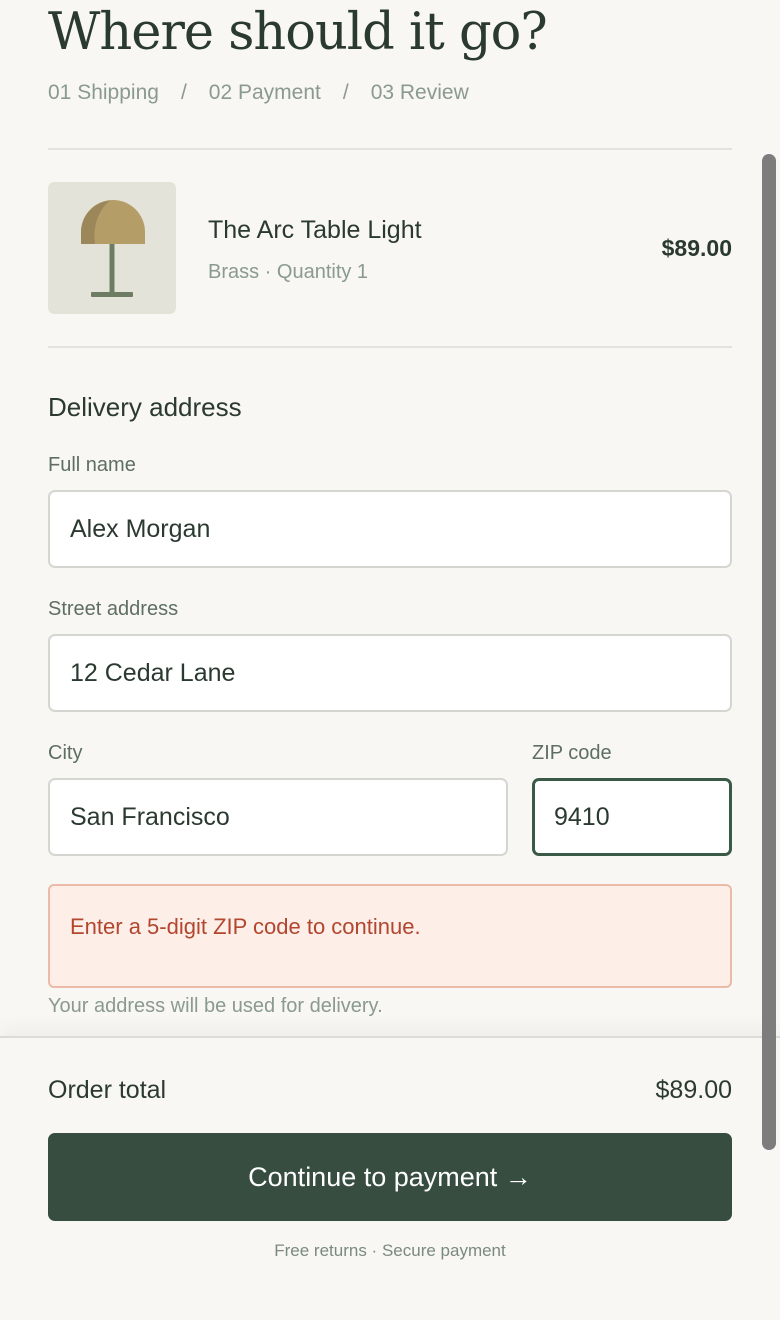 The image size is (780, 1320). I want to click on zip-error-message: Enter a 5-digit ZIP code to continue., so click(245, 926).